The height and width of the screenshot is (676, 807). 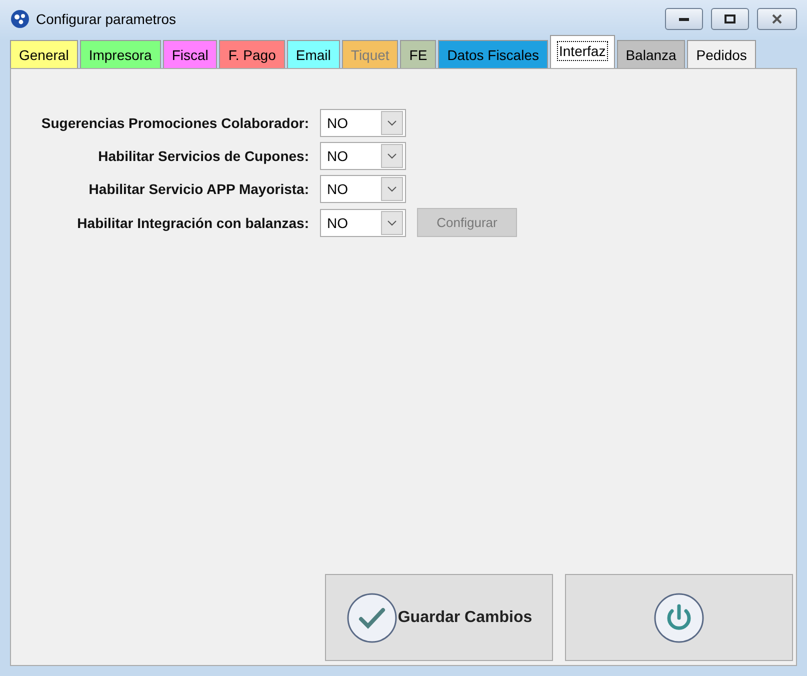 What do you see at coordinates (120, 54) in the screenshot?
I see `tab: Impresora` at bounding box center [120, 54].